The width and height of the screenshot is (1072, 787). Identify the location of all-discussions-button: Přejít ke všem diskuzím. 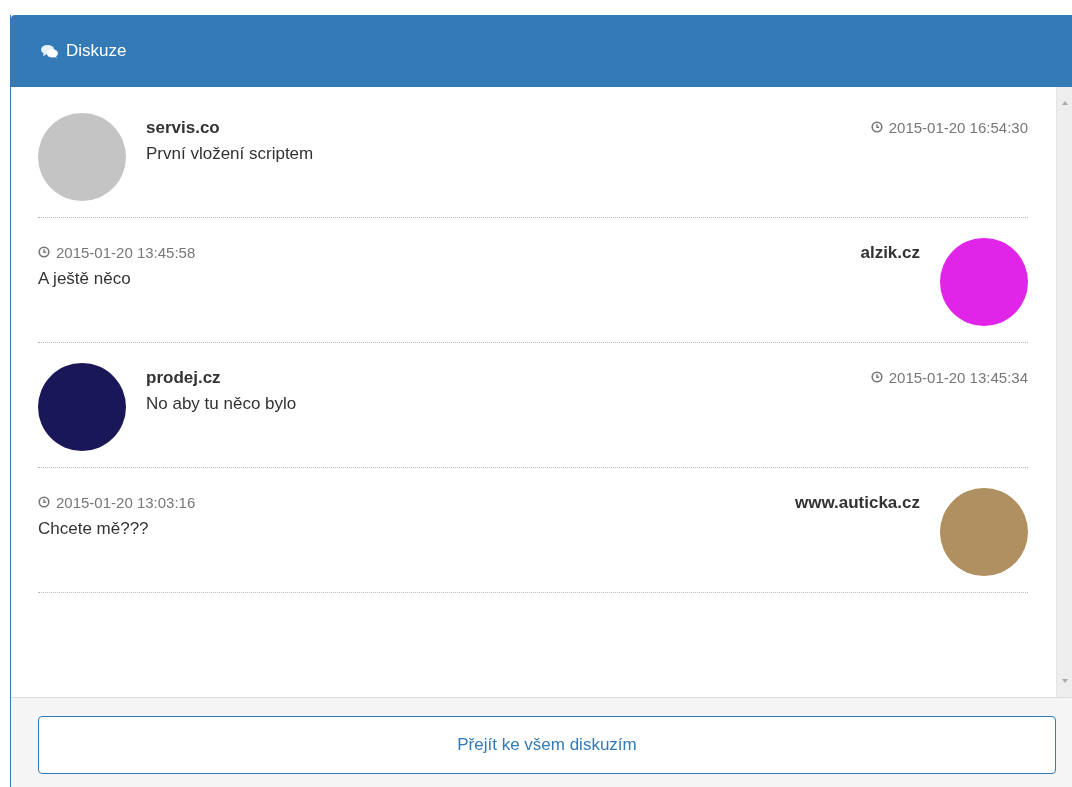
(547, 745).